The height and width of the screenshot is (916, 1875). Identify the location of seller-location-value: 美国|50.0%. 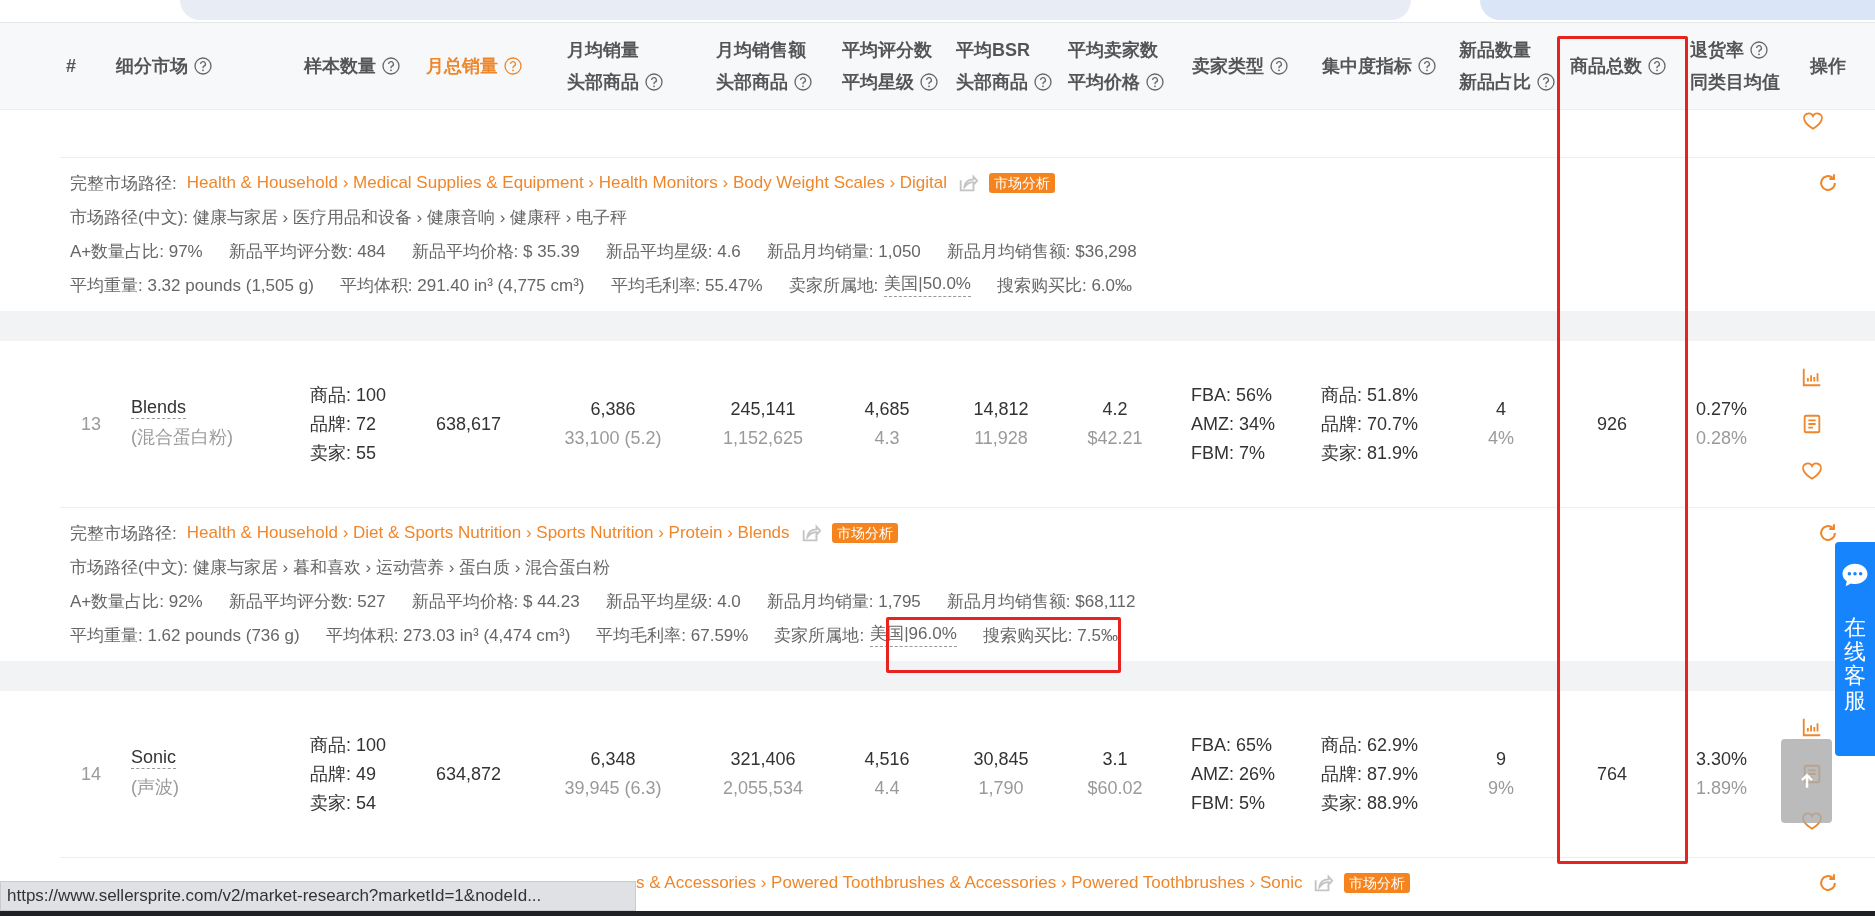
(927, 285).